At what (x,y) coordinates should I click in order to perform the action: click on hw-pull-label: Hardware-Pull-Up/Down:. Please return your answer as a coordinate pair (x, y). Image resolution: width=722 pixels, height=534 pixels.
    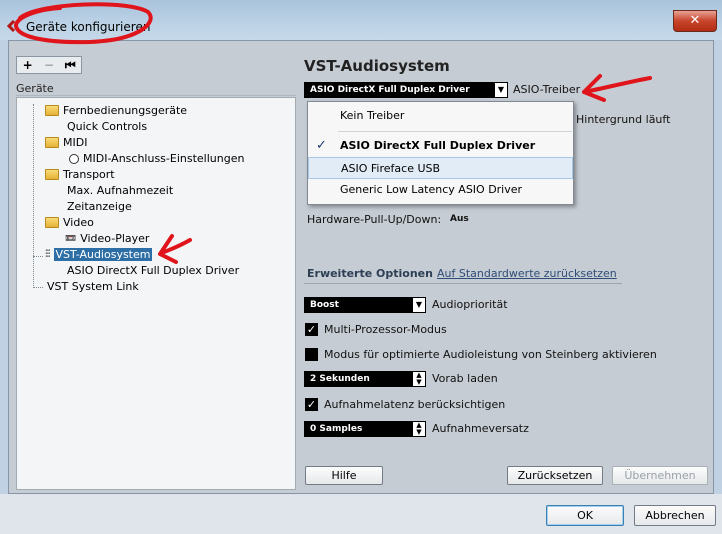
    Looking at the image, I should click on (374, 219).